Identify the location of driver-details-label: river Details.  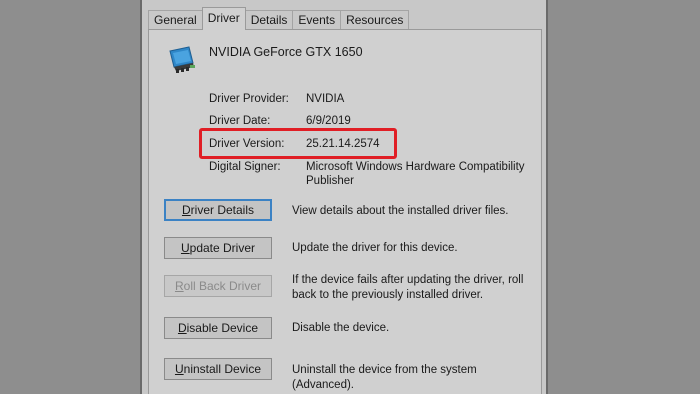
(222, 210).